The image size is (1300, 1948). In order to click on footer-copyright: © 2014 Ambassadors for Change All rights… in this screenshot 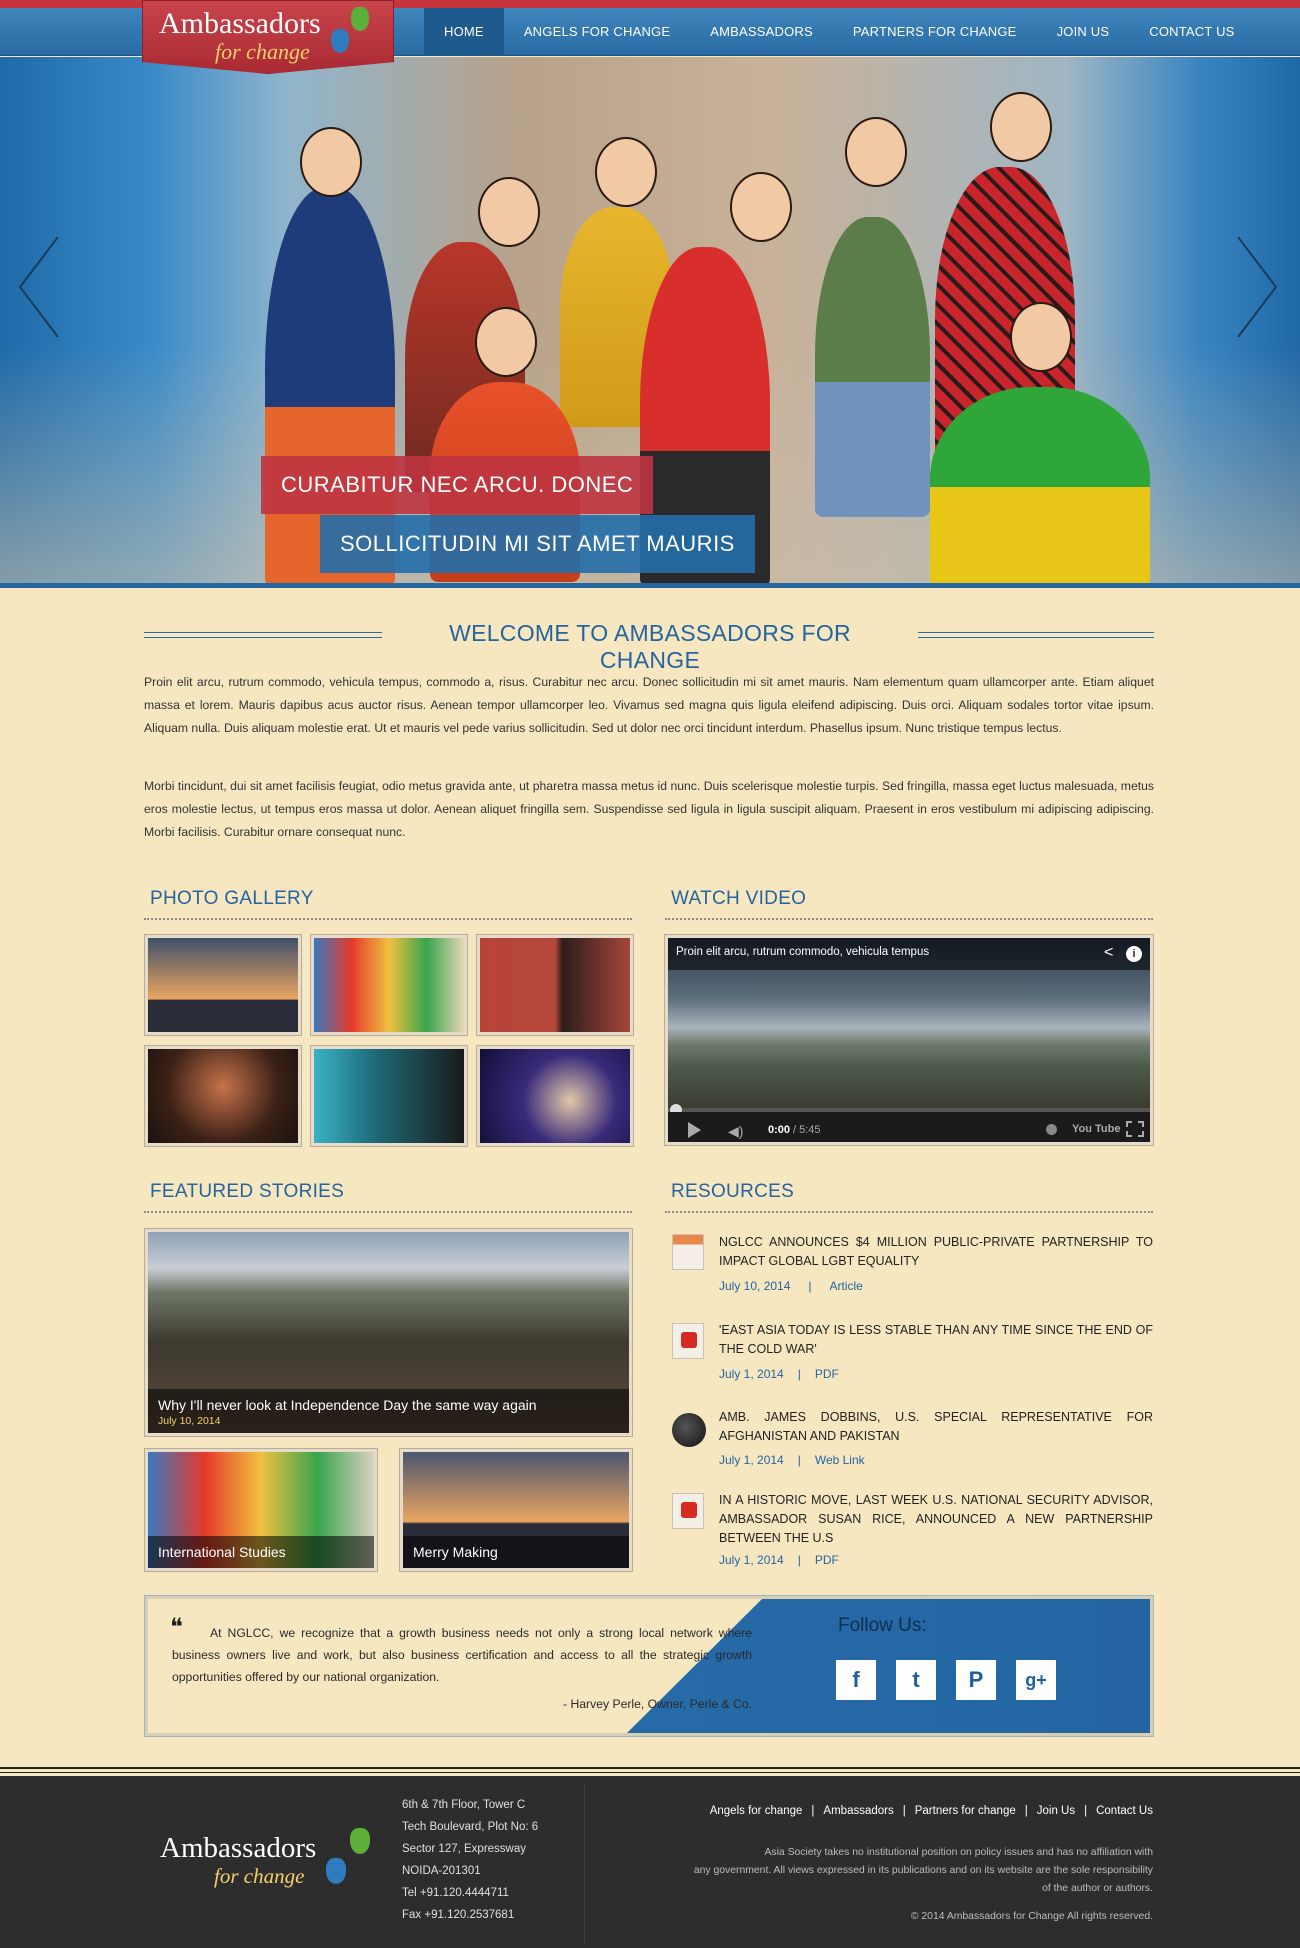, I will do `click(1031, 1916)`.